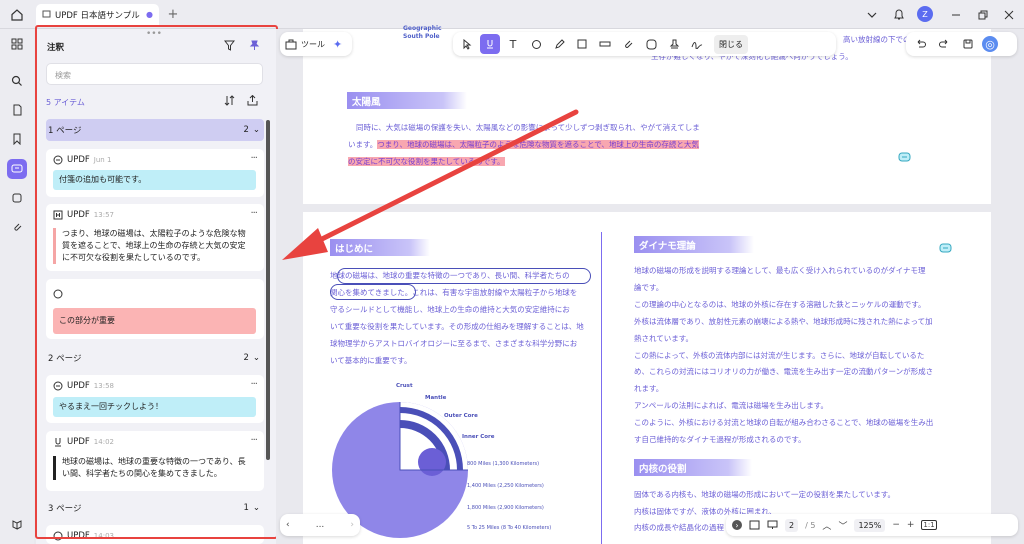  Describe the element at coordinates (601, 388) in the screenshot. I see `column-divider` at that location.